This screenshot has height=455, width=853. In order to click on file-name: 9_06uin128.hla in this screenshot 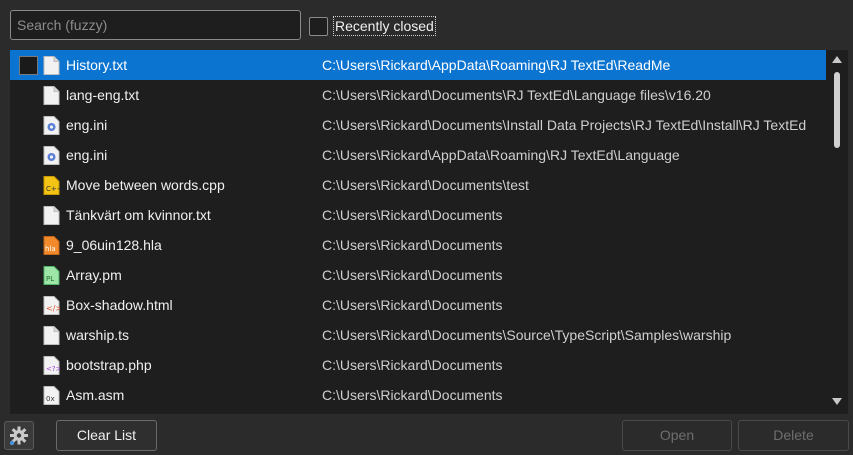, I will do `click(114, 245)`.